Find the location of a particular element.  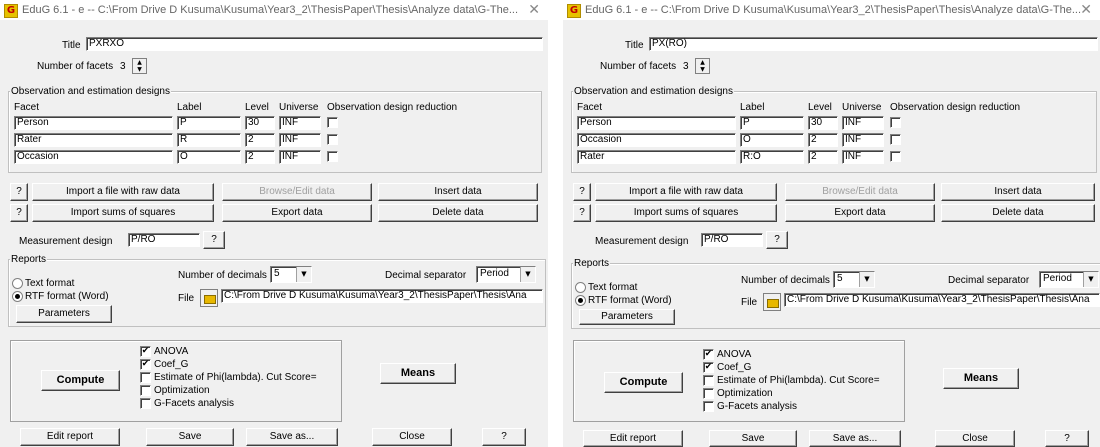

means-button: Means is located at coordinates (981, 378).